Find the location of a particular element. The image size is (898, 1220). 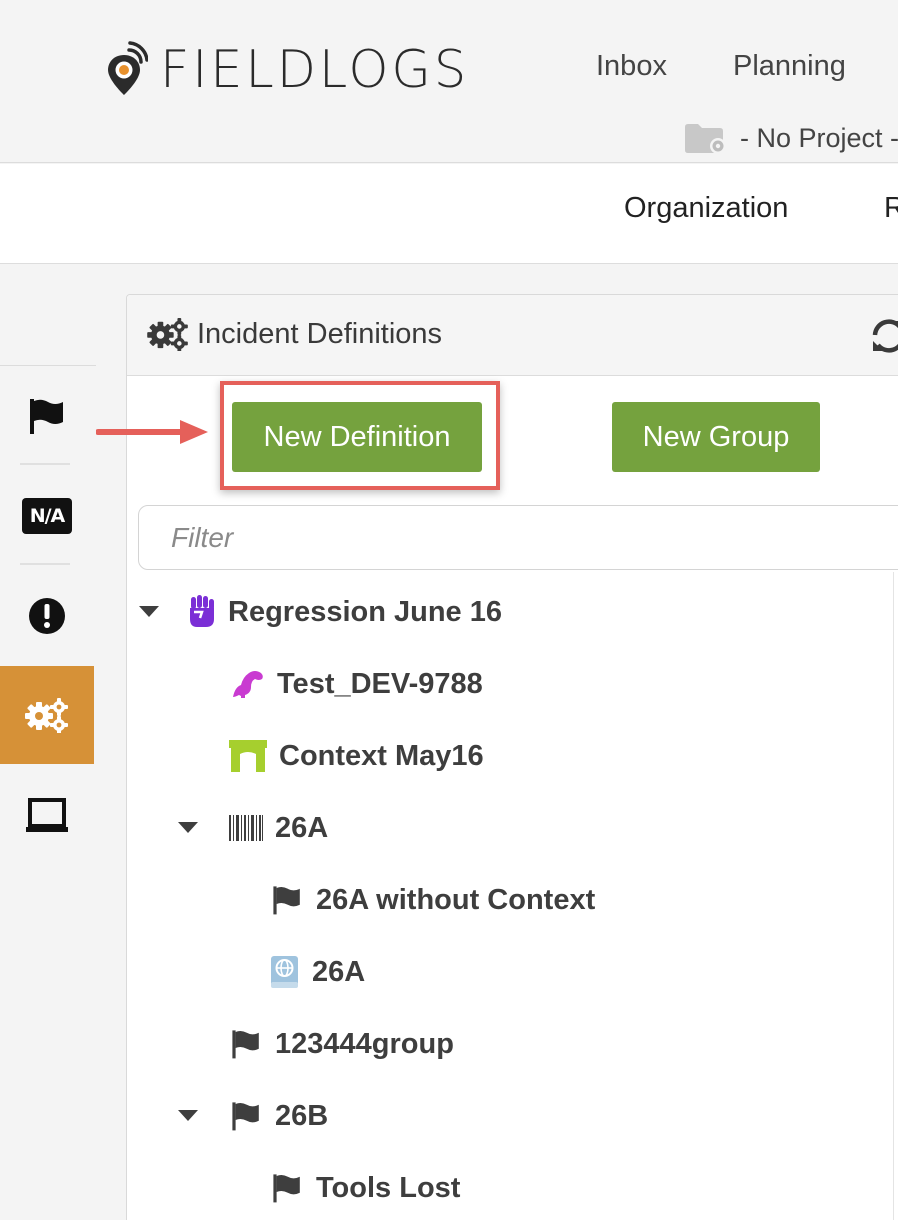

tree-item-row: 26A is located at coordinates (317, 972).